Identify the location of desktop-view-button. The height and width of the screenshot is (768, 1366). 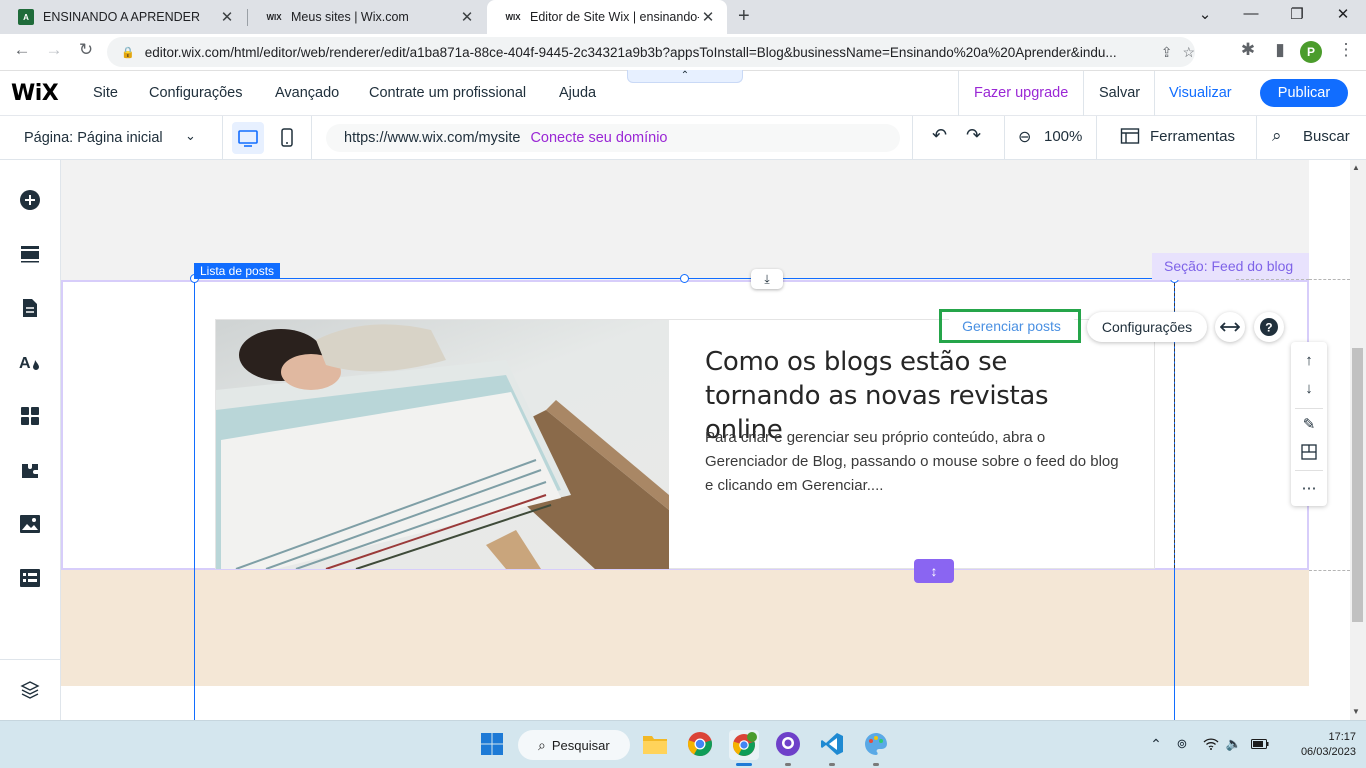
(248, 138).